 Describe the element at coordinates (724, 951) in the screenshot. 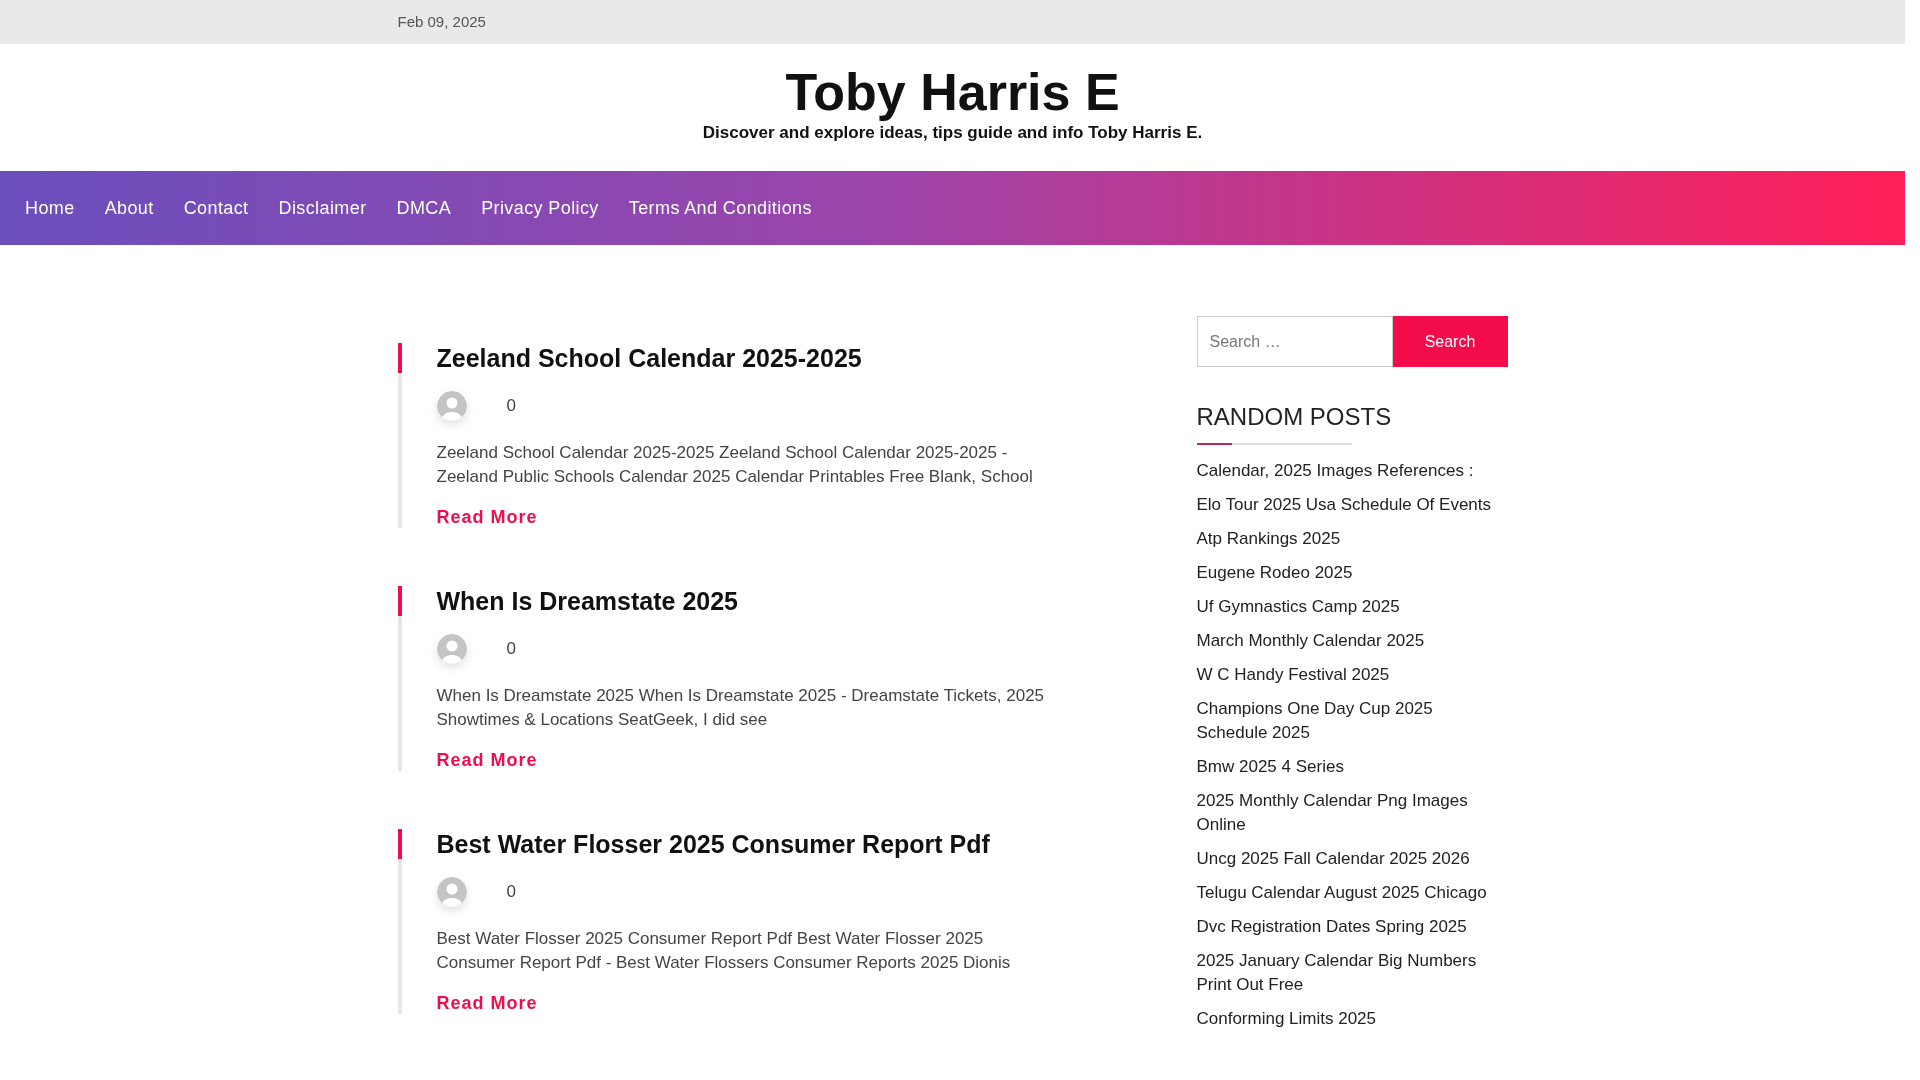

I see `post-excerpt: Best Water Flosser 2025 Consumer Report Pdf Best Water Flosser 2025 Consumer Report Pdf - Best Water Flossers Consumer Reports 2025 Dionis` at that location.